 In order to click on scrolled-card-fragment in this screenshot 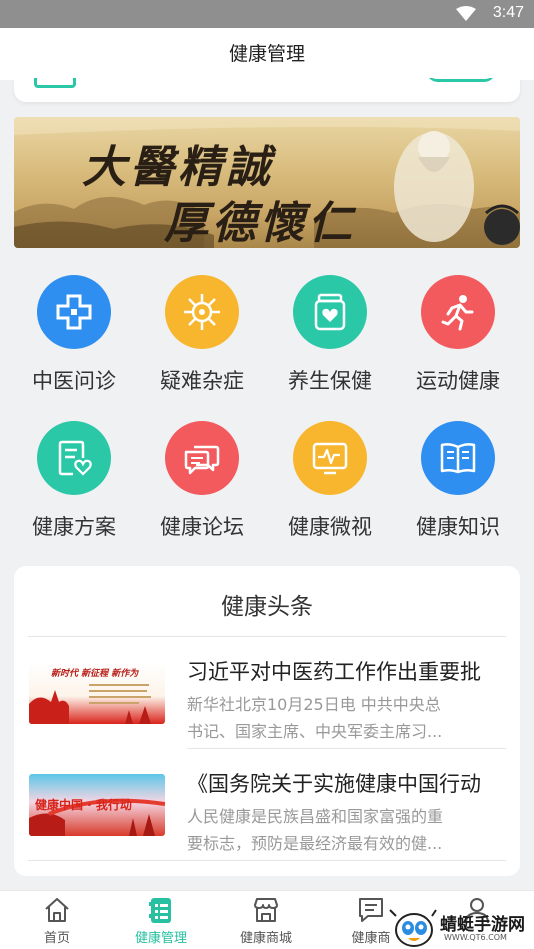, I will do `click(267, 90)`.